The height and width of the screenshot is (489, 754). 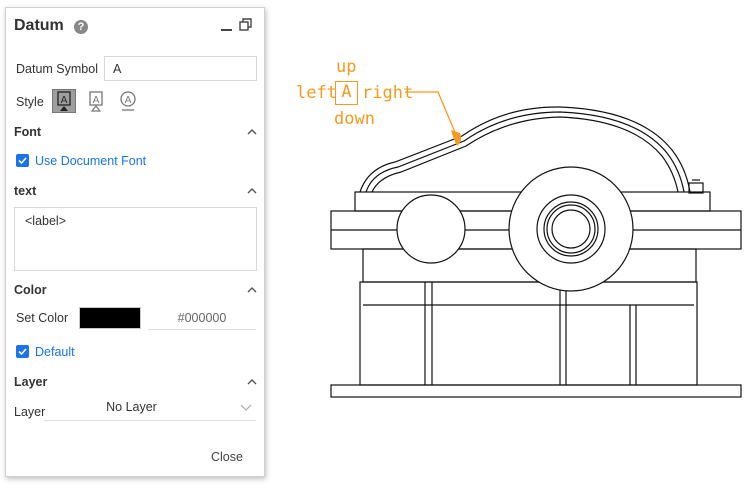 I want to click on datum-leader-arrow, so click(x=456, y=138).